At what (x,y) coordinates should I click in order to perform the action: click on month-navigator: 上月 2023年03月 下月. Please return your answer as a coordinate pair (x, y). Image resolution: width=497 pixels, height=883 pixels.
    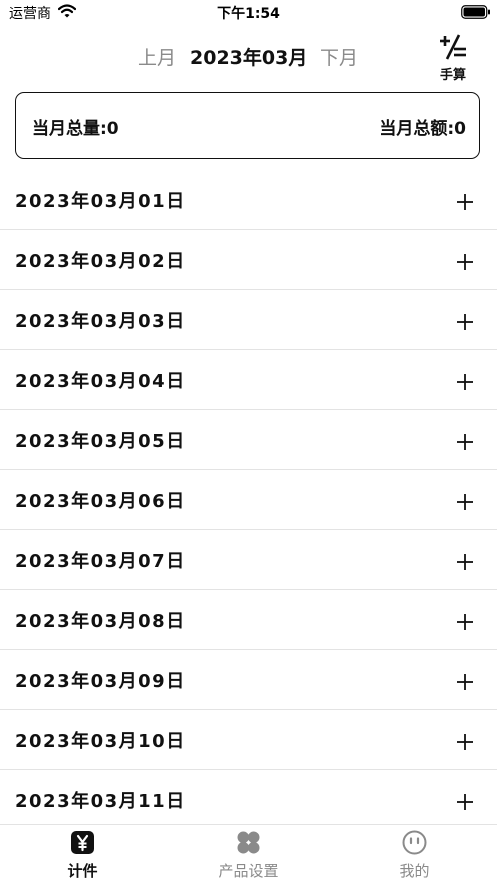
    Looking at the image, I should click on (248, 59).